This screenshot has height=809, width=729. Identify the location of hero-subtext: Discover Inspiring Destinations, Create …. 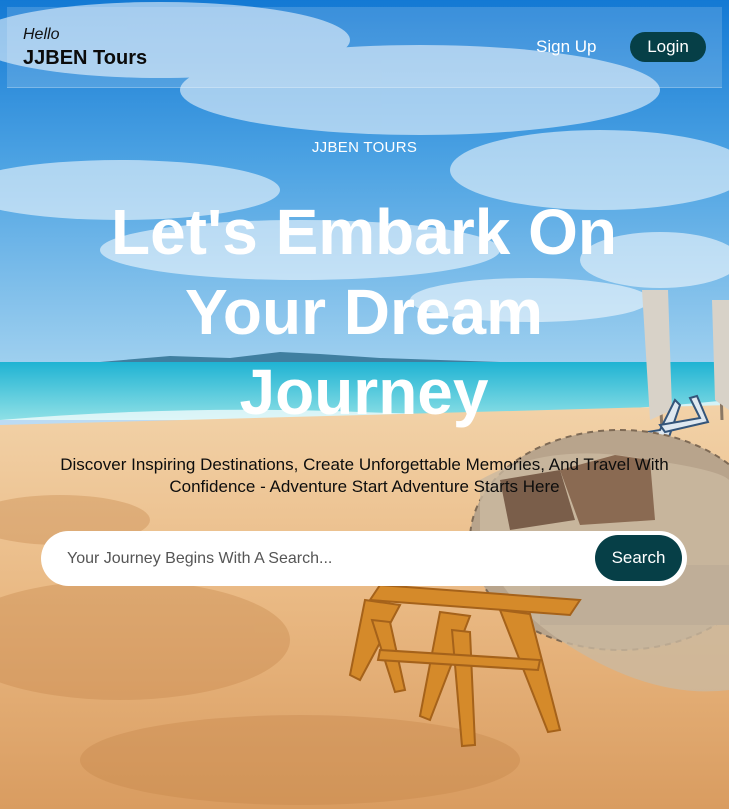
(364, 475).